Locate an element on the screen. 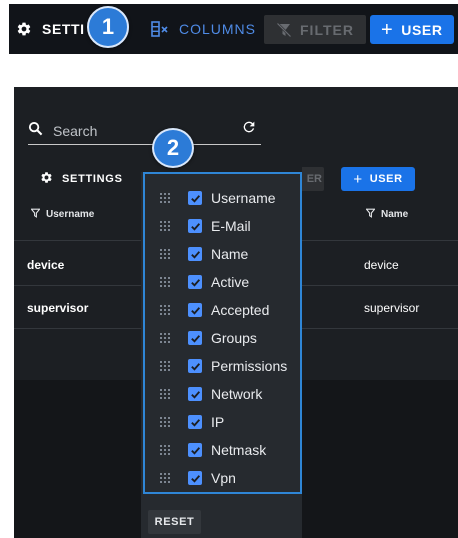 This screenshot has width=458, height=538. filter-label: FILTER is located at coordinates (327, 29).